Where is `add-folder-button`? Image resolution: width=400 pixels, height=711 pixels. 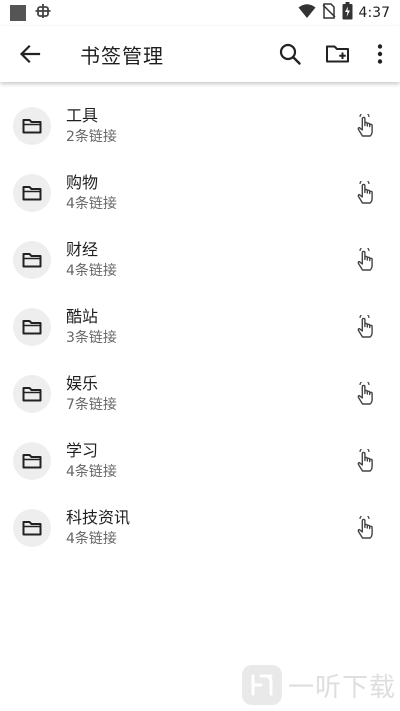 add-folder-button is located at coordinates (338, 54).